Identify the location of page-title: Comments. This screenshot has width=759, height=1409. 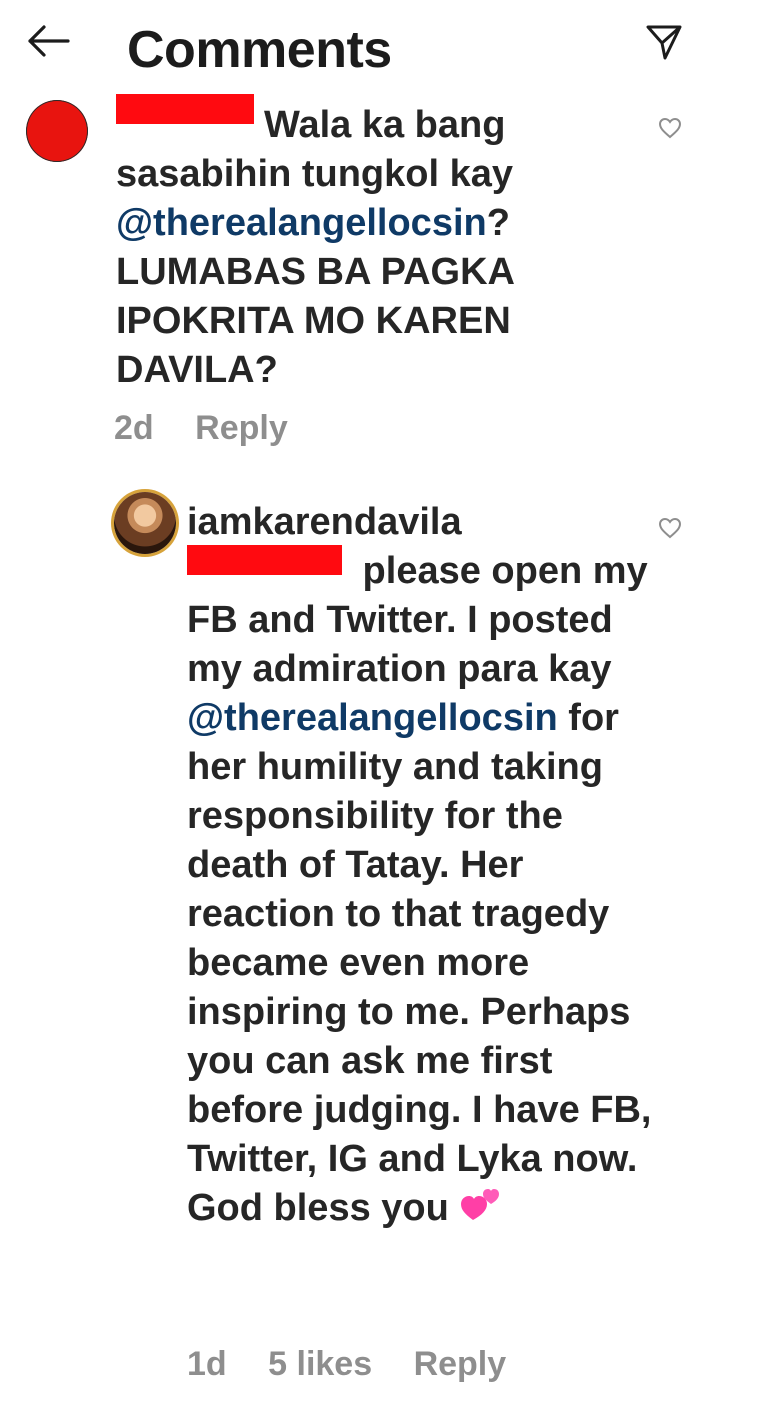
(259, 50).